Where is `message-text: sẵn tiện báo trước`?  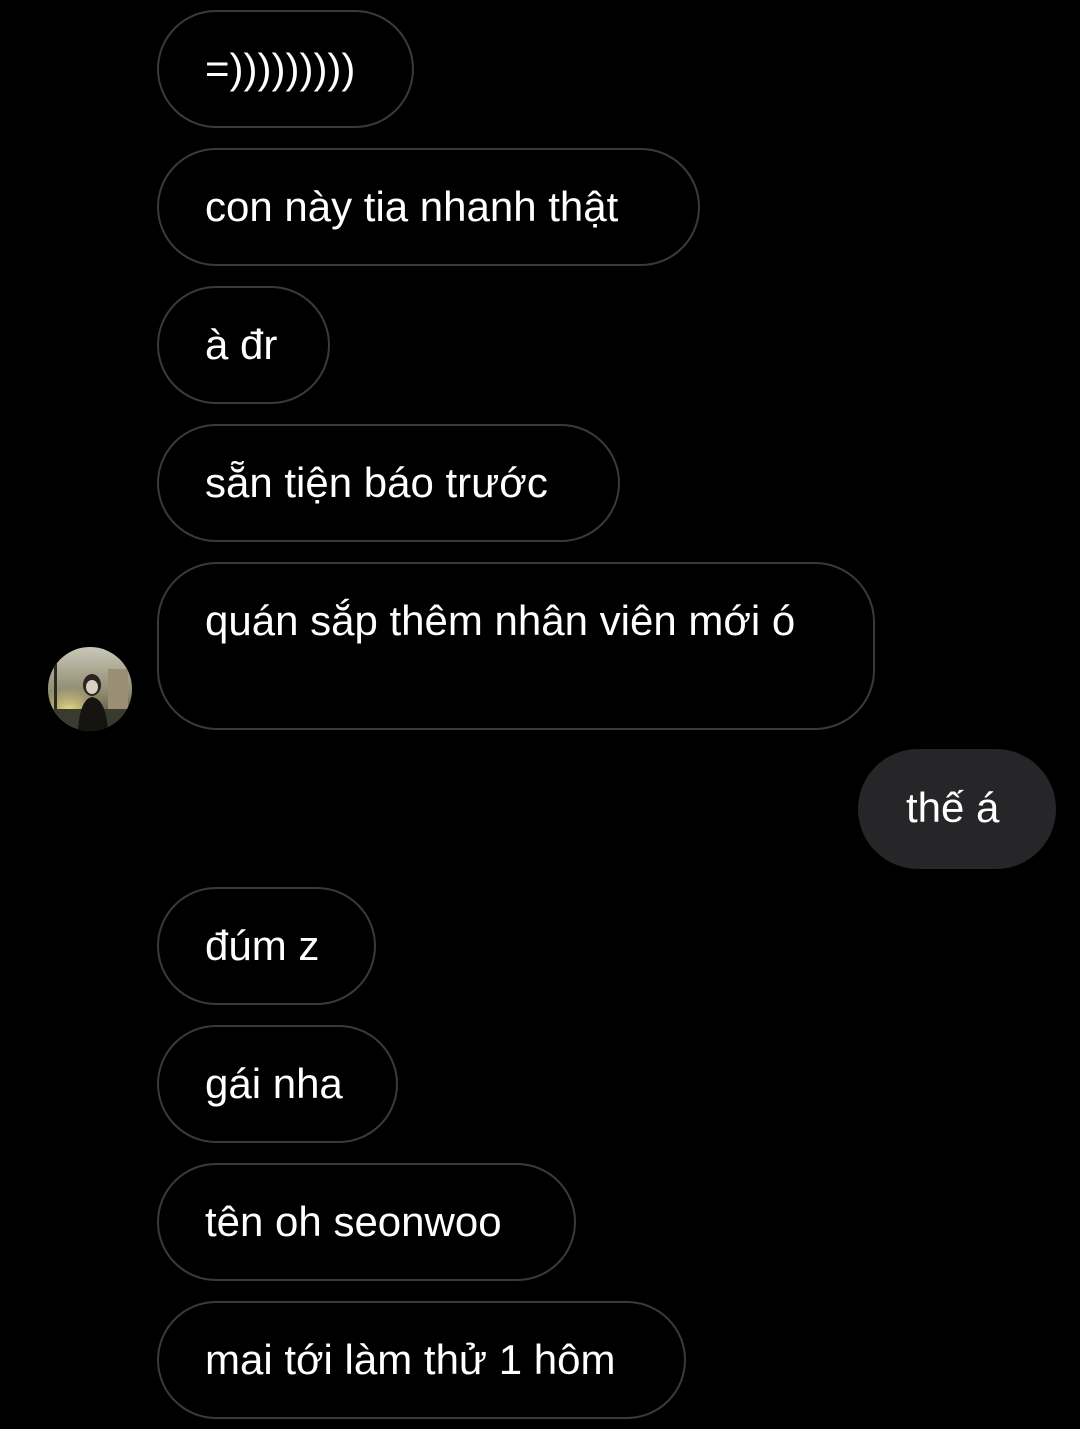
message-text: sẵn tiện báo trước is located at coordinates (376, 482).